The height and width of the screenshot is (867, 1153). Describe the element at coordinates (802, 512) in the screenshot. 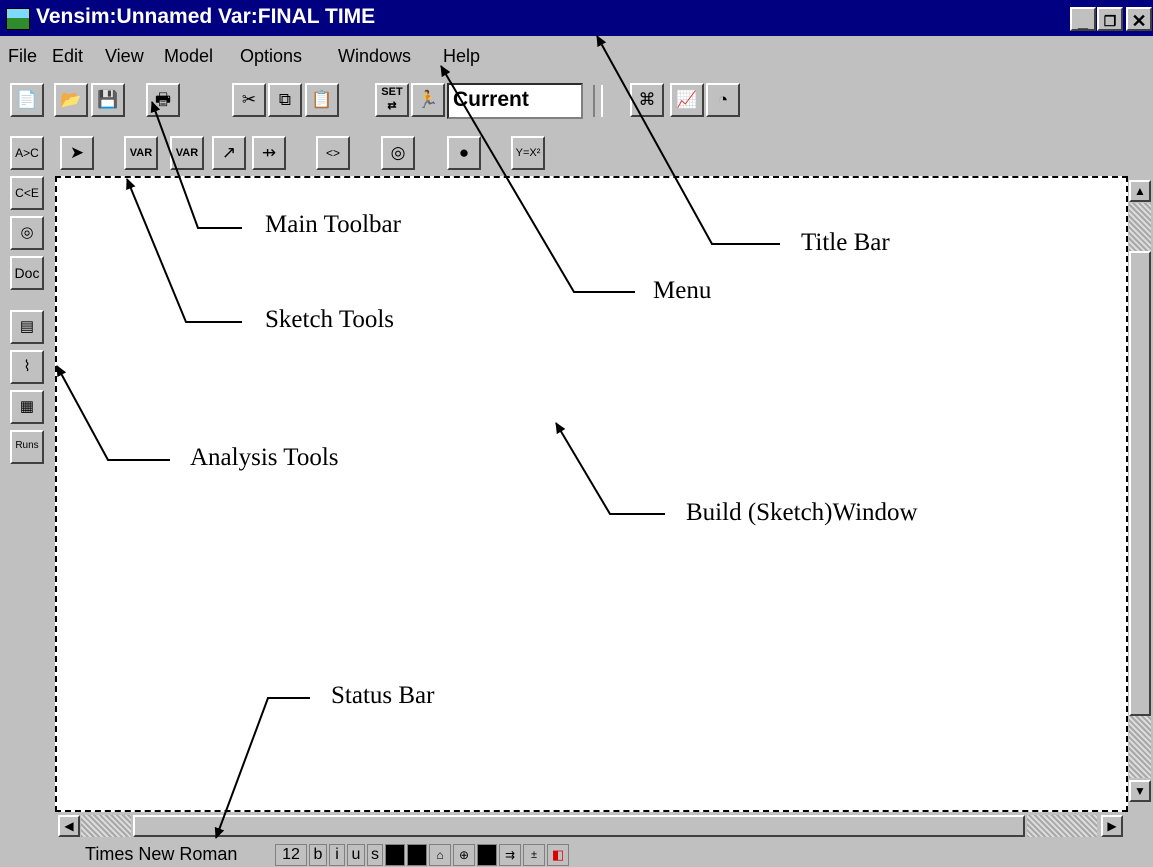

I see `annotation-build-window: Build (Sketch)Window` at that location.